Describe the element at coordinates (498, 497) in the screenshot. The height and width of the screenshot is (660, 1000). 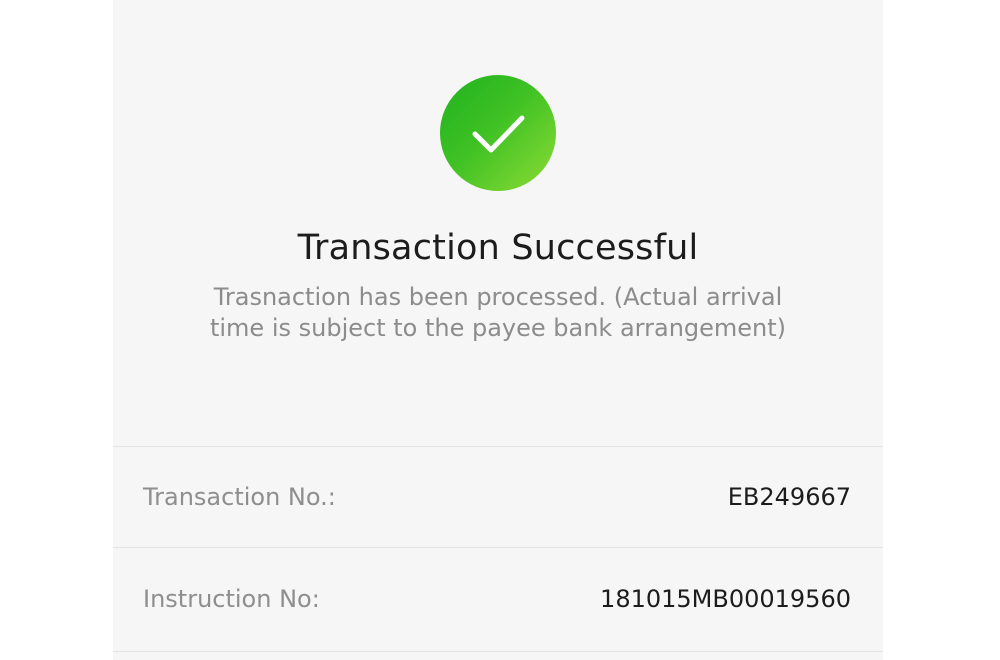
I see `transaction-number-row: Transaction No.: EB249667` at that location.